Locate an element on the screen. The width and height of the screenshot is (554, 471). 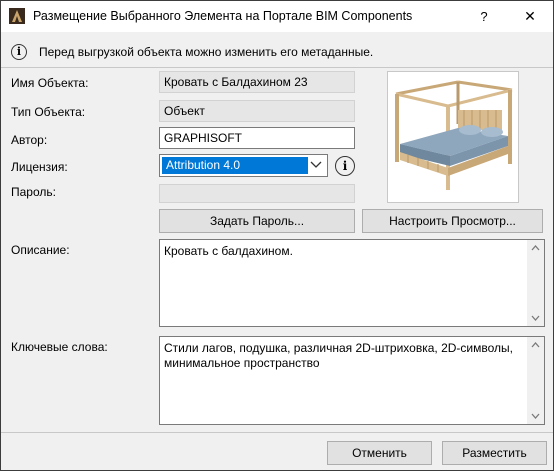
publish-button: Разместить is located at coordinates (494, 453).